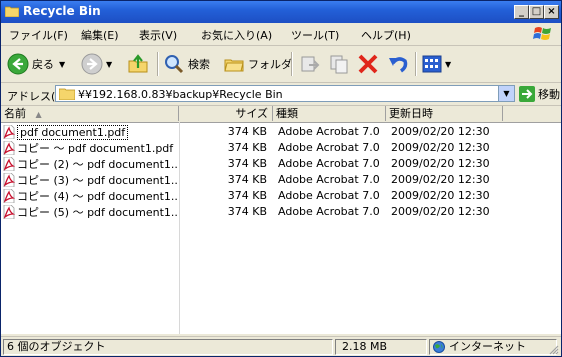 The image size is (562, 357). Describe the element at coordinates (285, 93) in the screenshot. I see `address-input: ¥¥192.168.0.83¥backup¥Recycle Bin ▼` at that location.